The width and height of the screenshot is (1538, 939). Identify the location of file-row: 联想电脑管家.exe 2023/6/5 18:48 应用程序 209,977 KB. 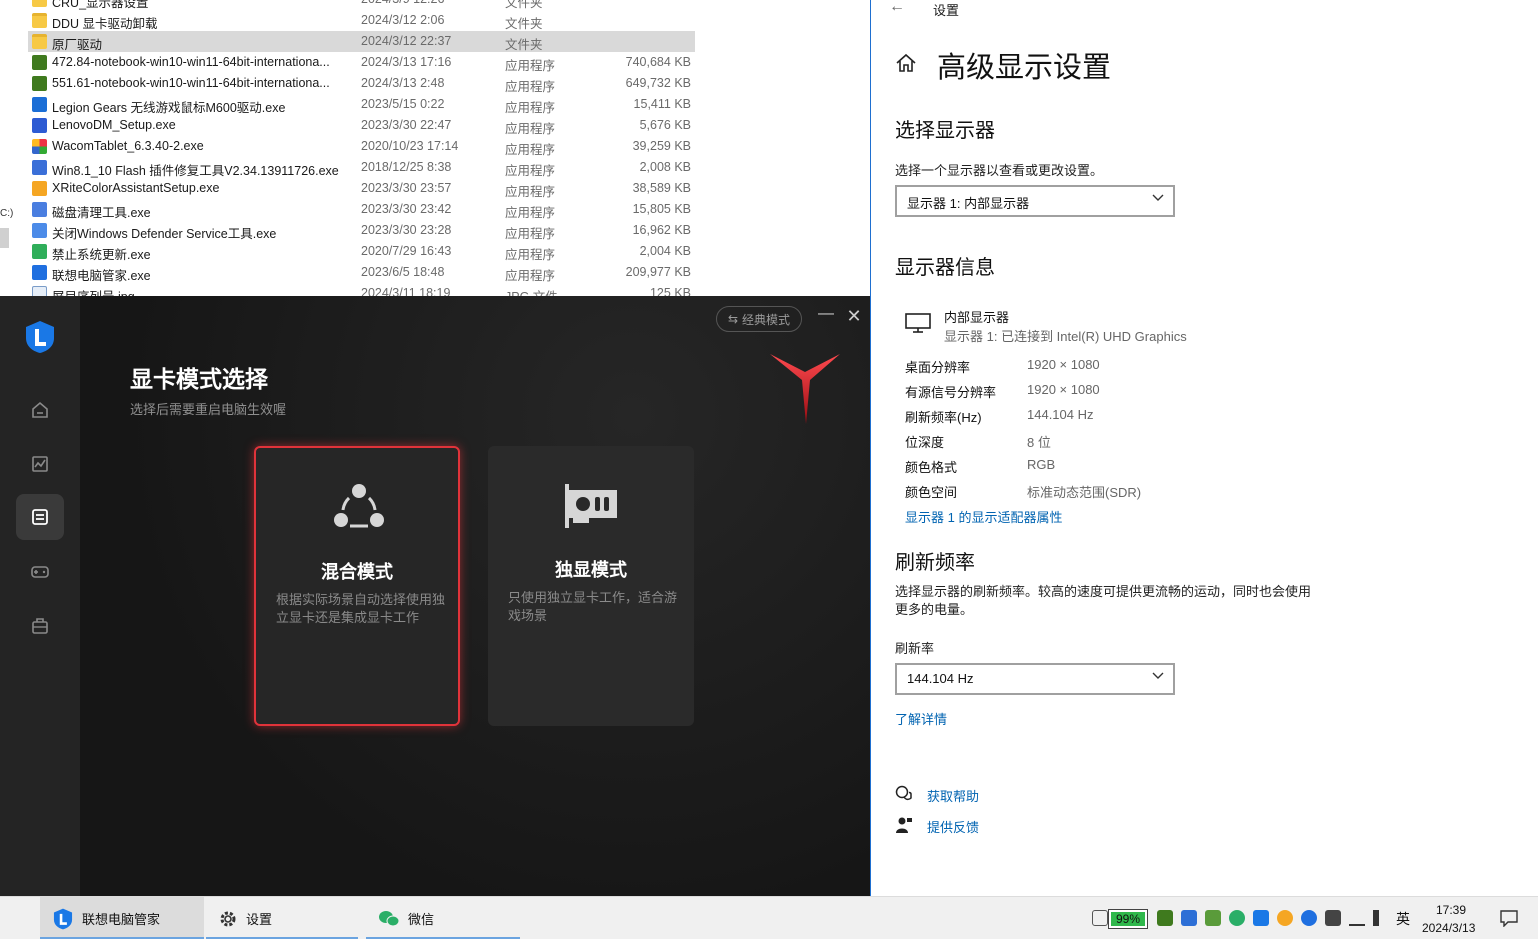
(361, 272).